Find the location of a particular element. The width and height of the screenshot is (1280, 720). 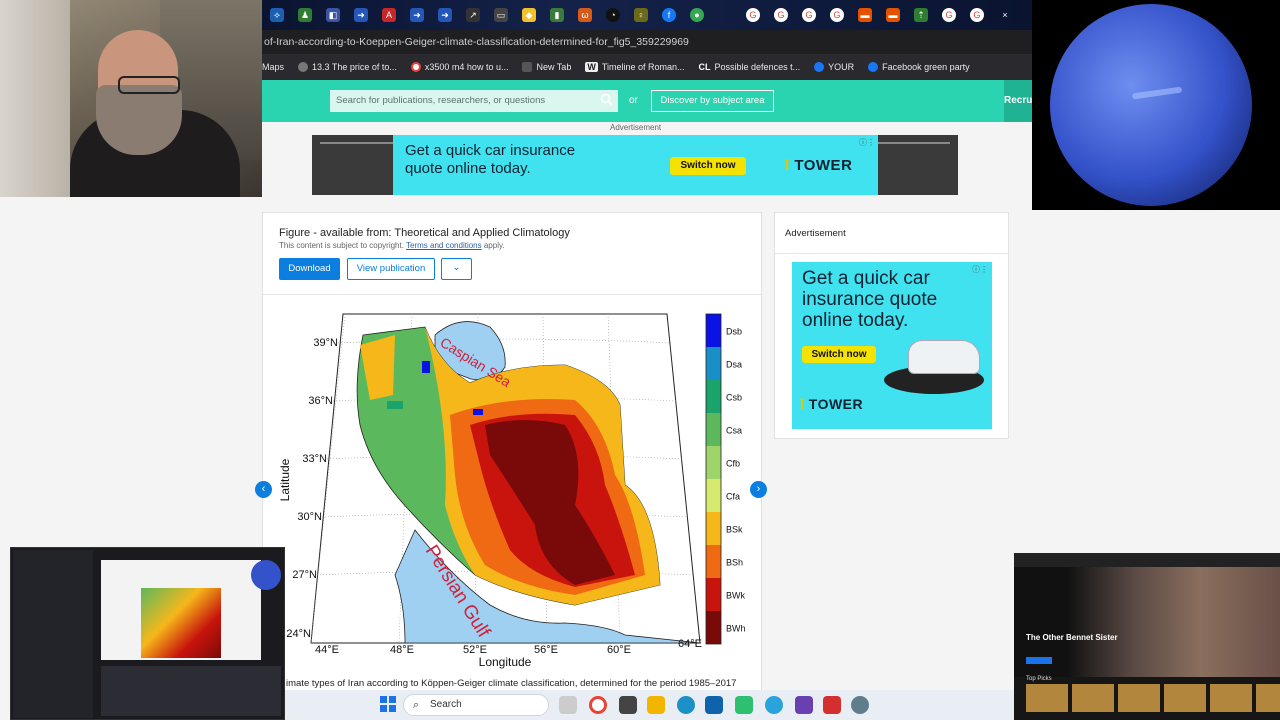

tab-icon: ◆ is located at coordinates (529, 15).